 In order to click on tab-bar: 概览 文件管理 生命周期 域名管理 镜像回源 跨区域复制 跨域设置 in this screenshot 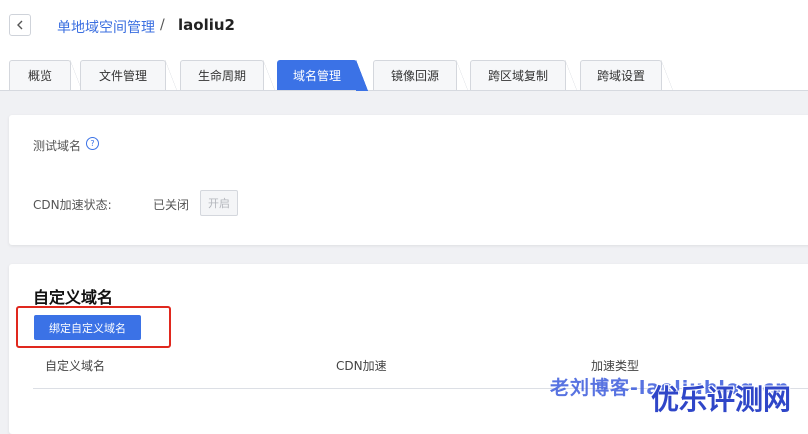, I will do `click(404, 73)`.